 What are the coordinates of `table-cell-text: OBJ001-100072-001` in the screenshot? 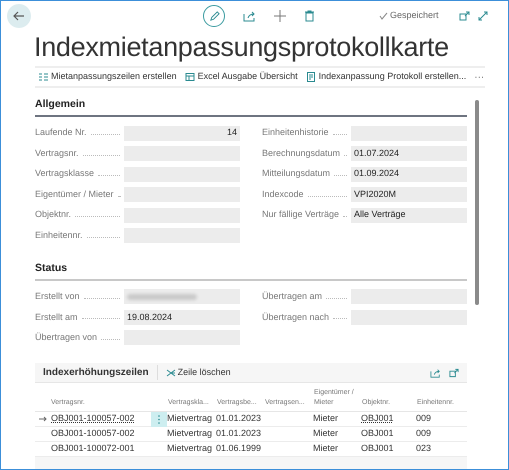 It's located at (93, 449).